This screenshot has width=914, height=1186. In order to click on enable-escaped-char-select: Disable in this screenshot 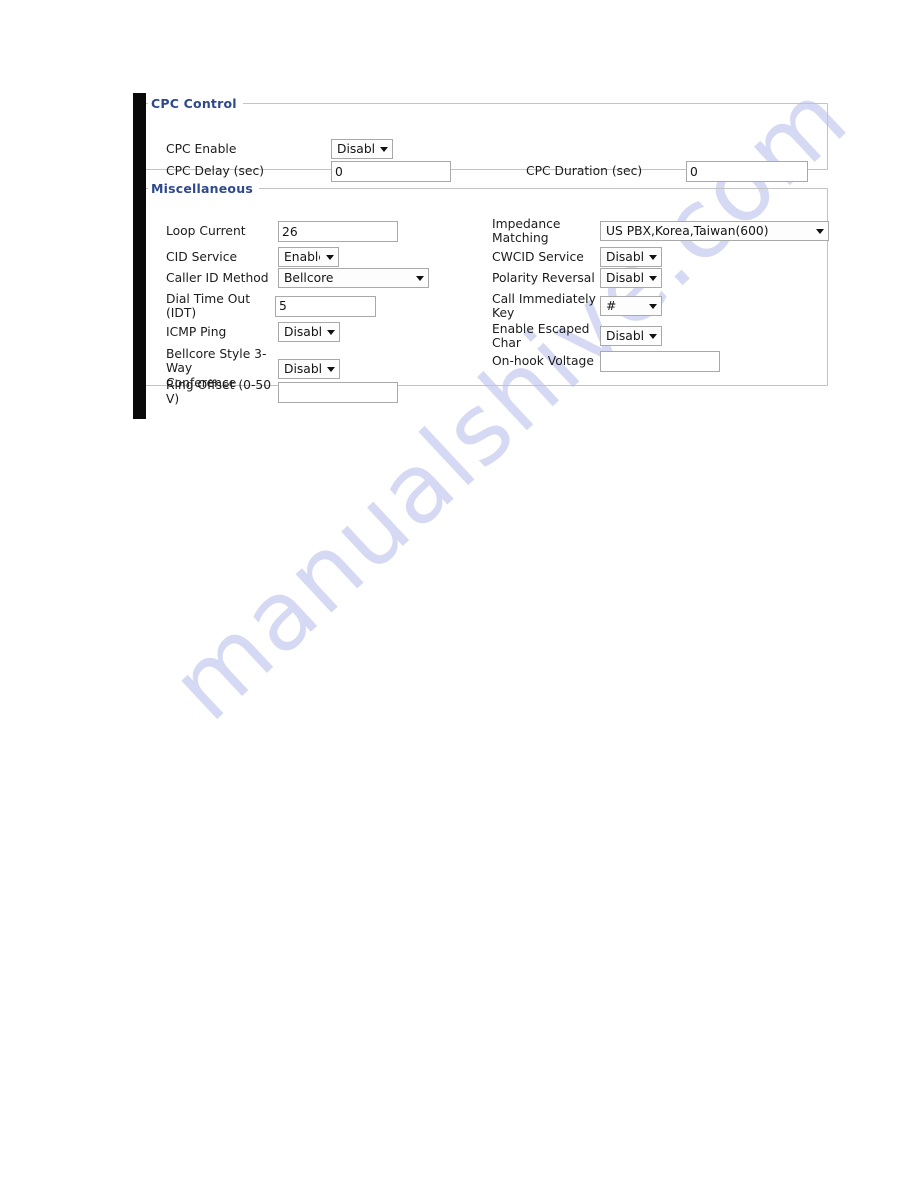, I will do `click(631, 336)`.